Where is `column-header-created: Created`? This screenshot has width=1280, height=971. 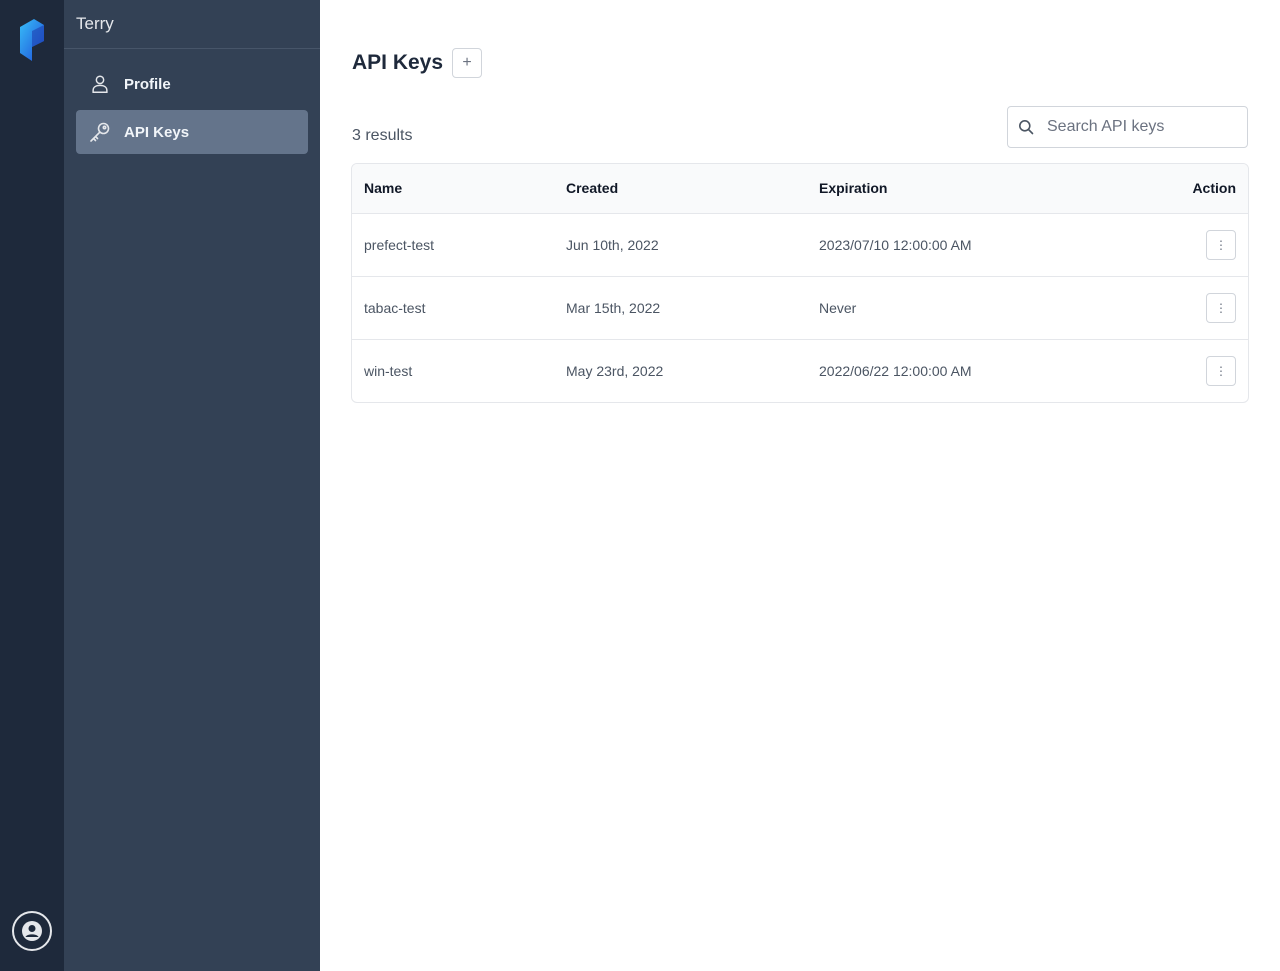
column-header-created: Created is located at coordinates (680, 189).